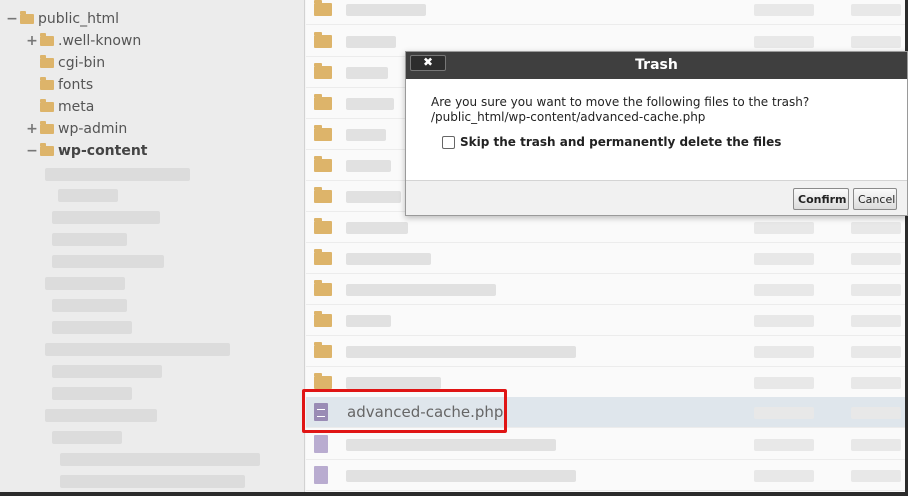  What do you see at coordinates (875, 199) in the screenshot?
I see `cancel-button: Cancel` at bounding box center [875, 199].